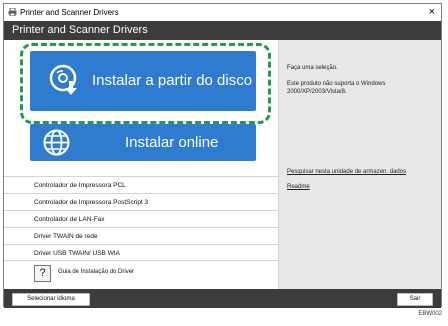  Describe the element at coordinates (56, 142) in the screenshot. I see `globe-icon` at that location.